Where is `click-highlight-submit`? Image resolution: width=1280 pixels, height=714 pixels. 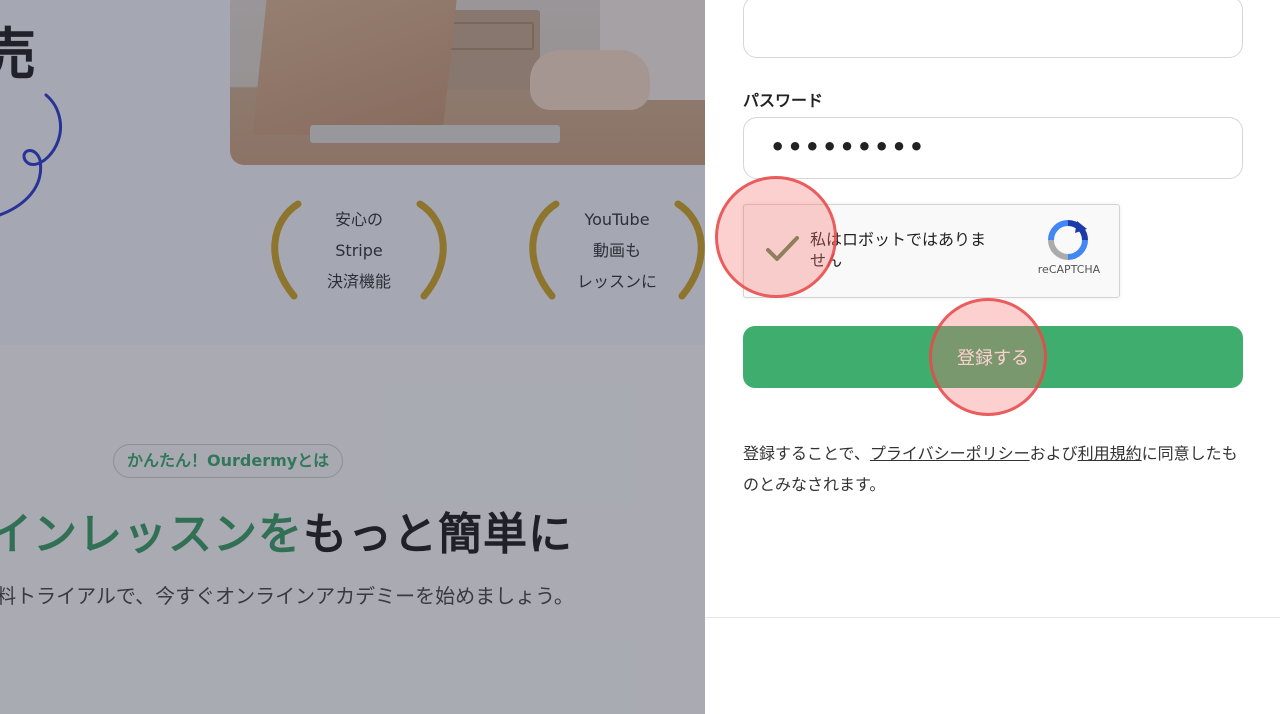 click-highlight-submit is located at coordinates (988, 357).